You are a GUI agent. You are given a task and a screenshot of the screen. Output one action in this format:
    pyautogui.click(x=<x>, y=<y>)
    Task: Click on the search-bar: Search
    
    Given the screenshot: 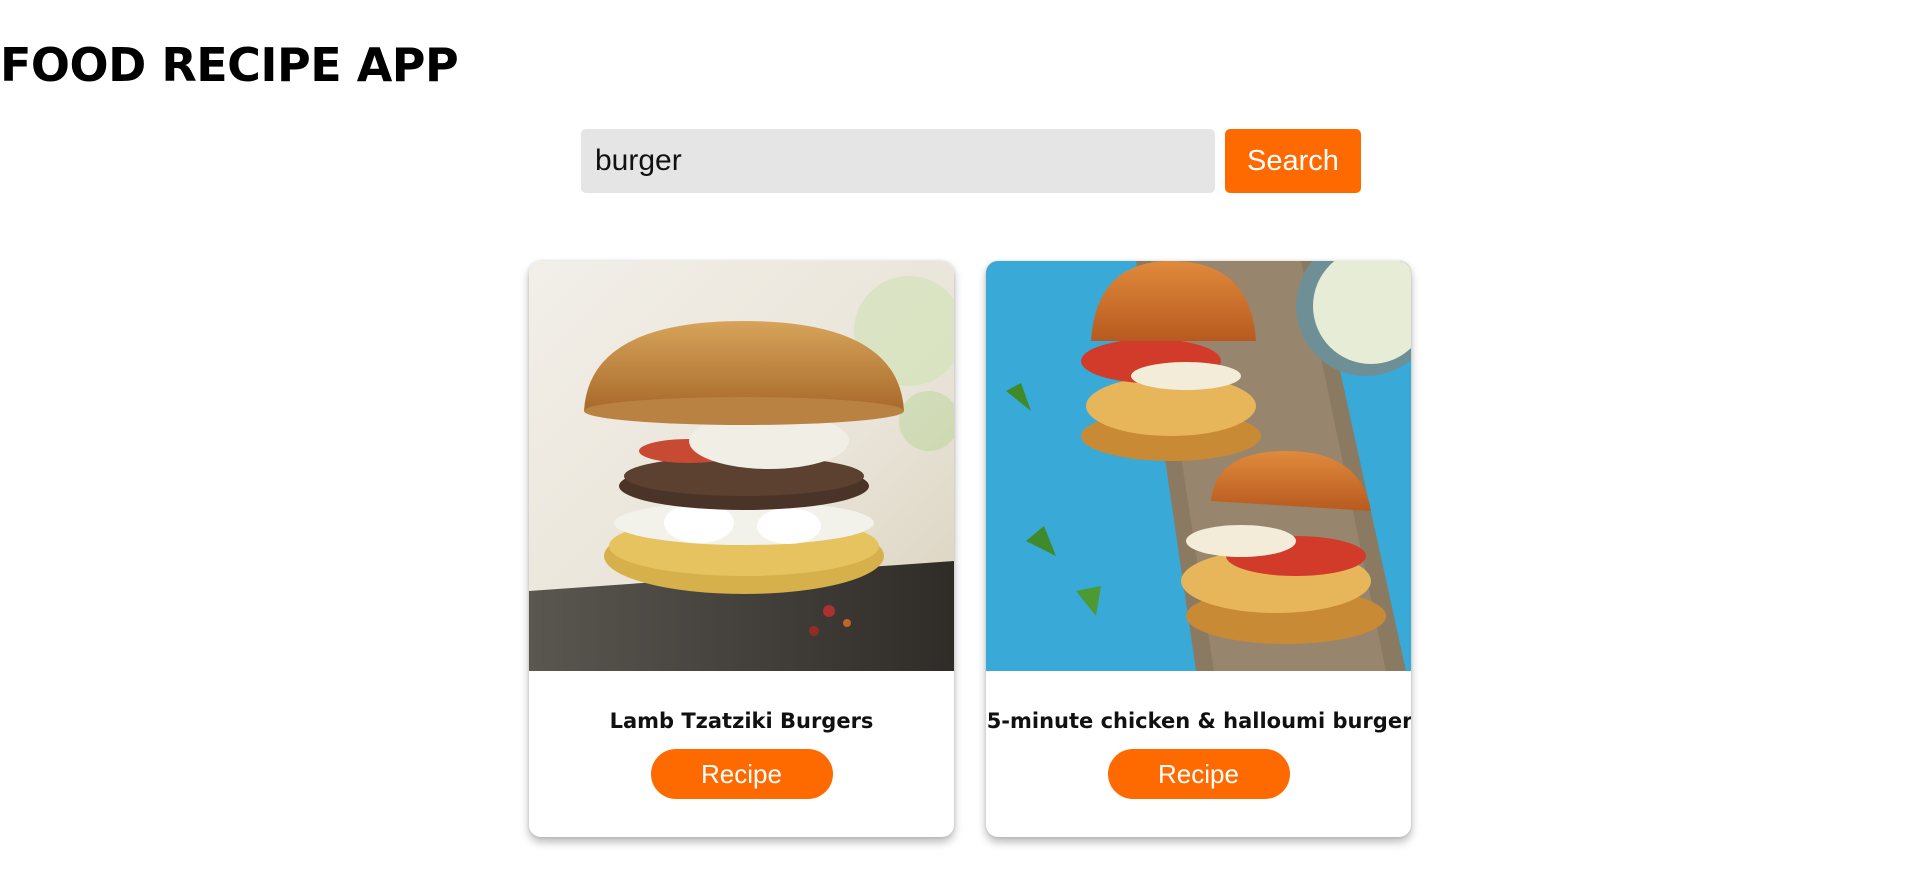 What is the action you would take?
    pyautogui.click(x=971, y=161)
    